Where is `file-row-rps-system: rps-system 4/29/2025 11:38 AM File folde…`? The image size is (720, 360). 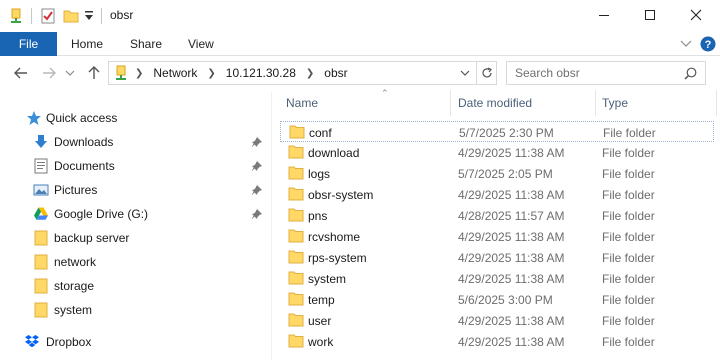 file-row-rps-system: rps-system 4/29/2025 11:38 AM File folde… is located at coordinates (497, 257).